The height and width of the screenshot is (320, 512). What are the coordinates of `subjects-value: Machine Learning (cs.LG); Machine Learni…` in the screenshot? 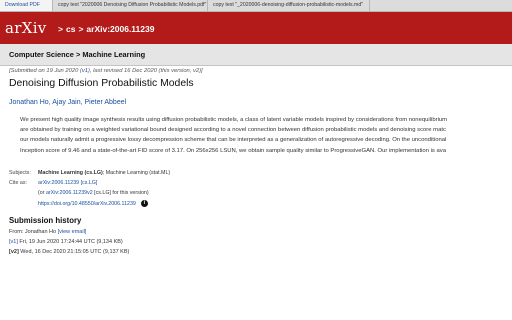 It's located at (104, 173).